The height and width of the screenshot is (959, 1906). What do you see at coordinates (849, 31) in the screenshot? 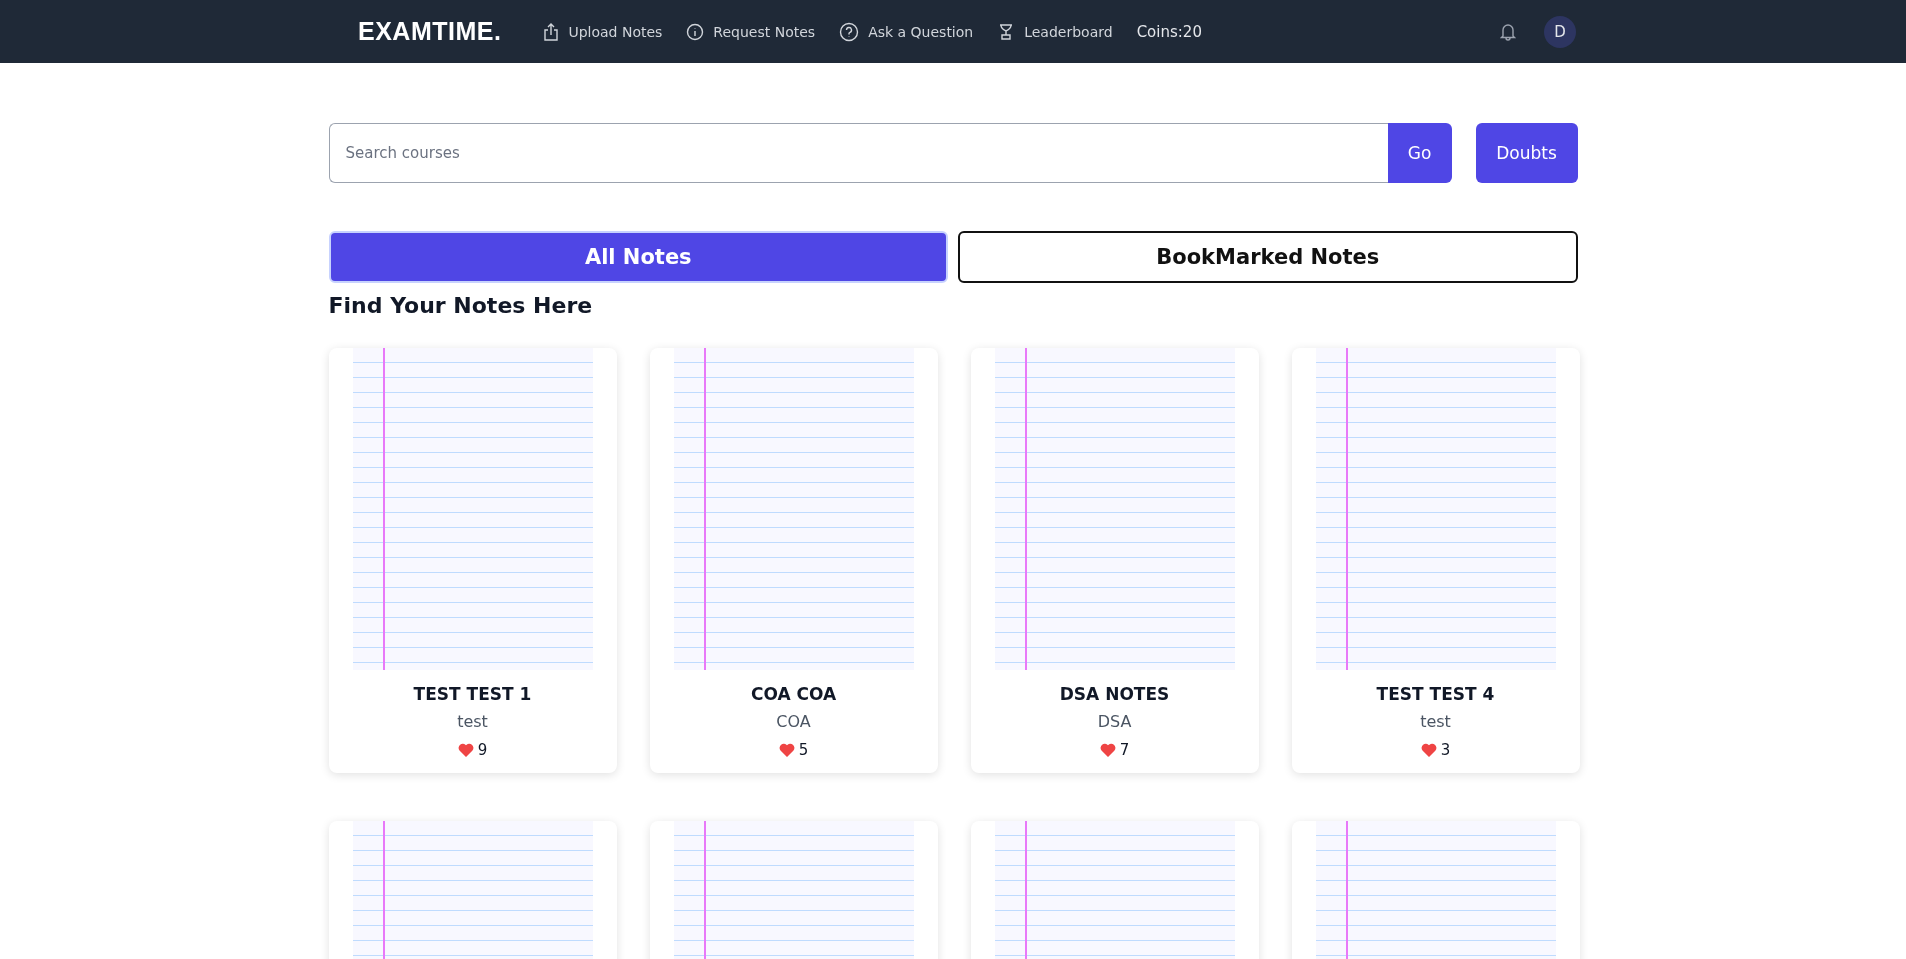
I see `help-icon` at bounding box center [849, 31].